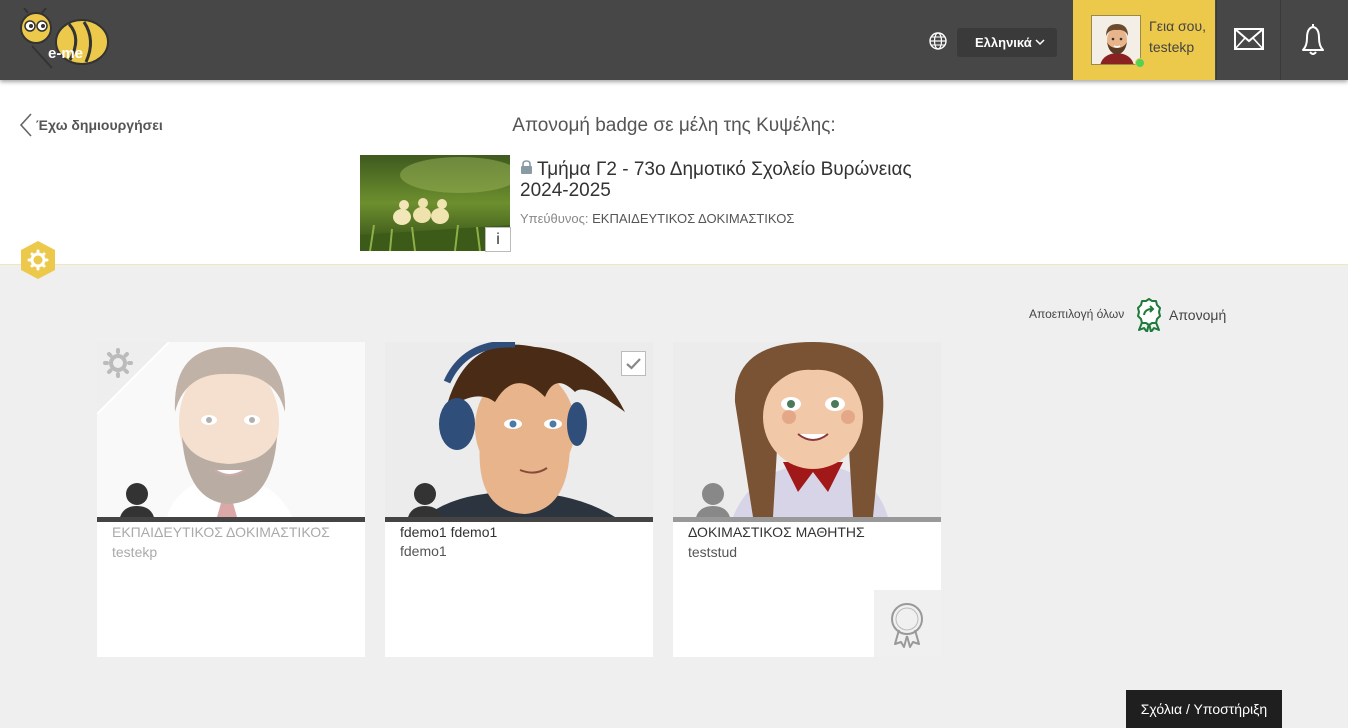 Image resolution: width=1348 pixels, height=728 pixels. I want to click on feedback-support-button: Σχόλια / Υποστήριξη, so click(1204, 709).